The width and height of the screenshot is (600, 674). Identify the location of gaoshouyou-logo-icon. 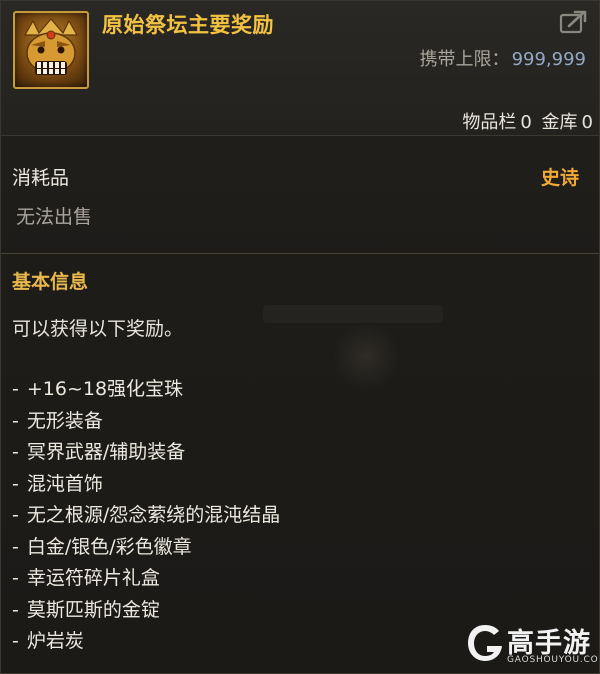
(485, 643).